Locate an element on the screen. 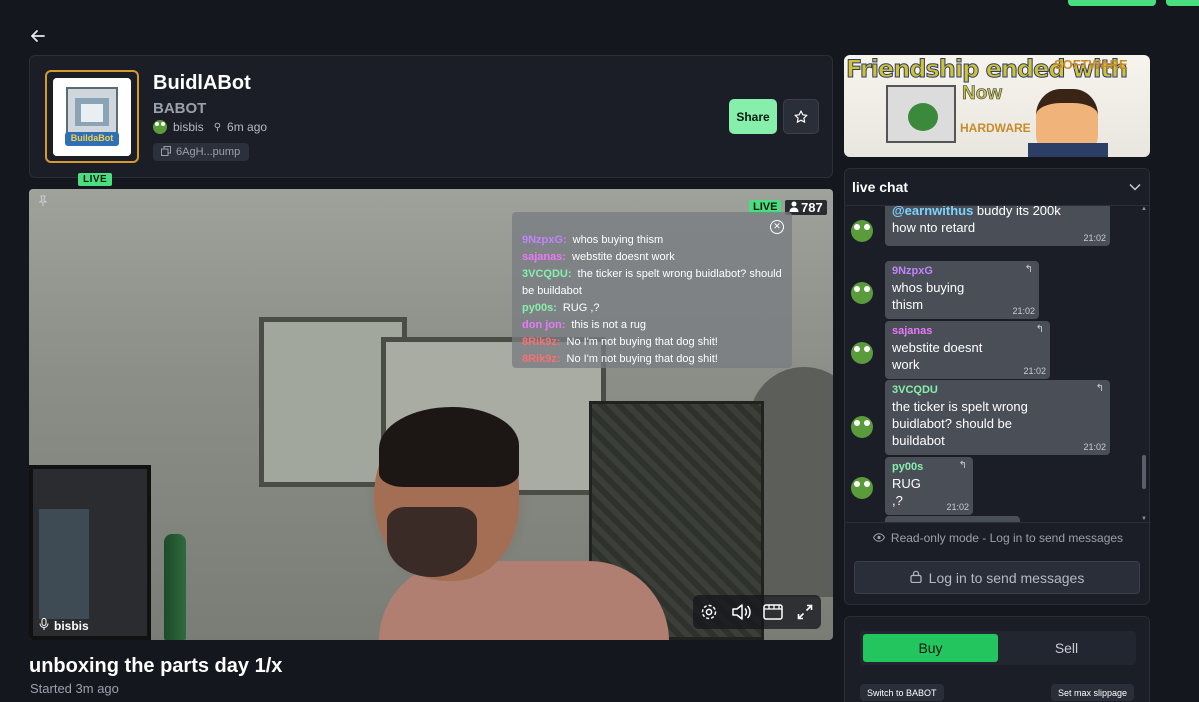  streamer-label: bisbis is located at coordinates (64, 625).